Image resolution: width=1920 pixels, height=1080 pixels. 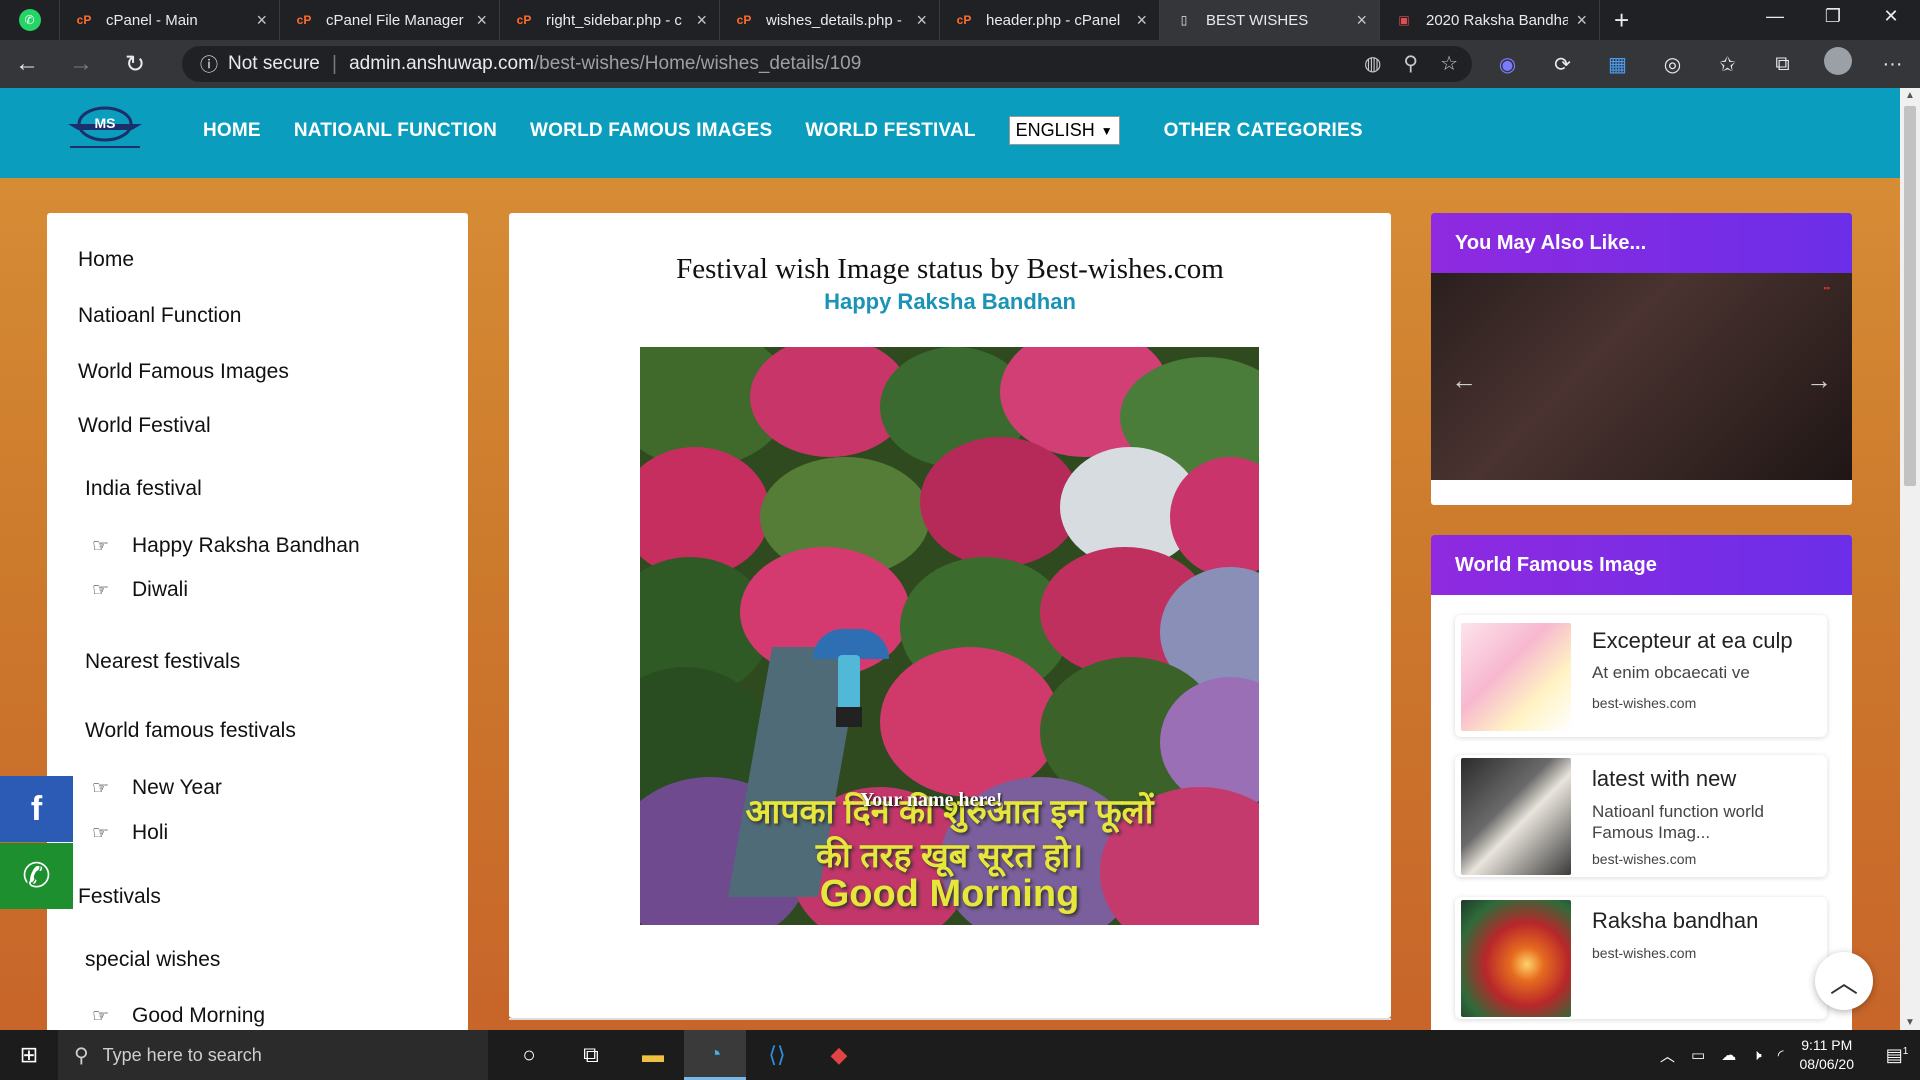 What do you see at coordinates (162, 662) in the screenshot?
I see `menu-nearest-festivals: Nearest festivals` at bounding box center [162, 662].